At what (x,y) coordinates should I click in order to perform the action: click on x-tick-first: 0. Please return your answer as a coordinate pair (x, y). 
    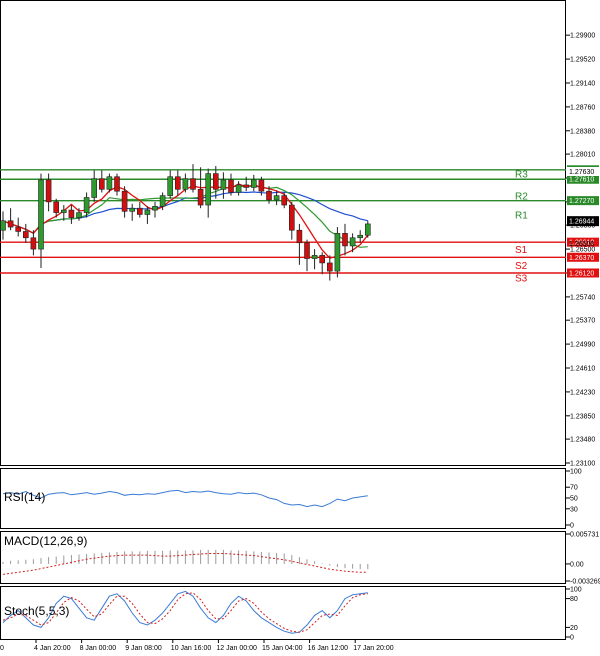
    Looking at the image, I should click on (2, 648).